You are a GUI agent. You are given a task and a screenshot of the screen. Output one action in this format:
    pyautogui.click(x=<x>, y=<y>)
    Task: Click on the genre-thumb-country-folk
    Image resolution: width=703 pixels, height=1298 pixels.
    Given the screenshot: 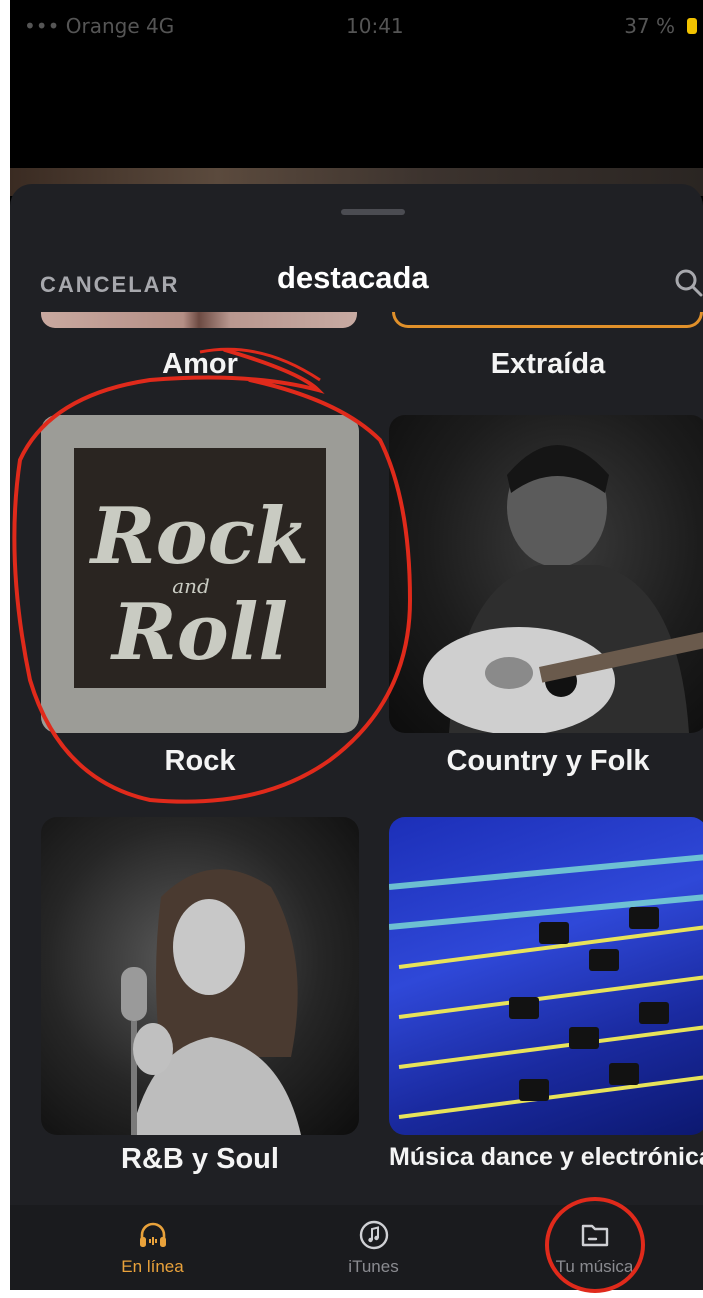 What is the action you would take?
    pyautogui.click(x=546, y=574)
    